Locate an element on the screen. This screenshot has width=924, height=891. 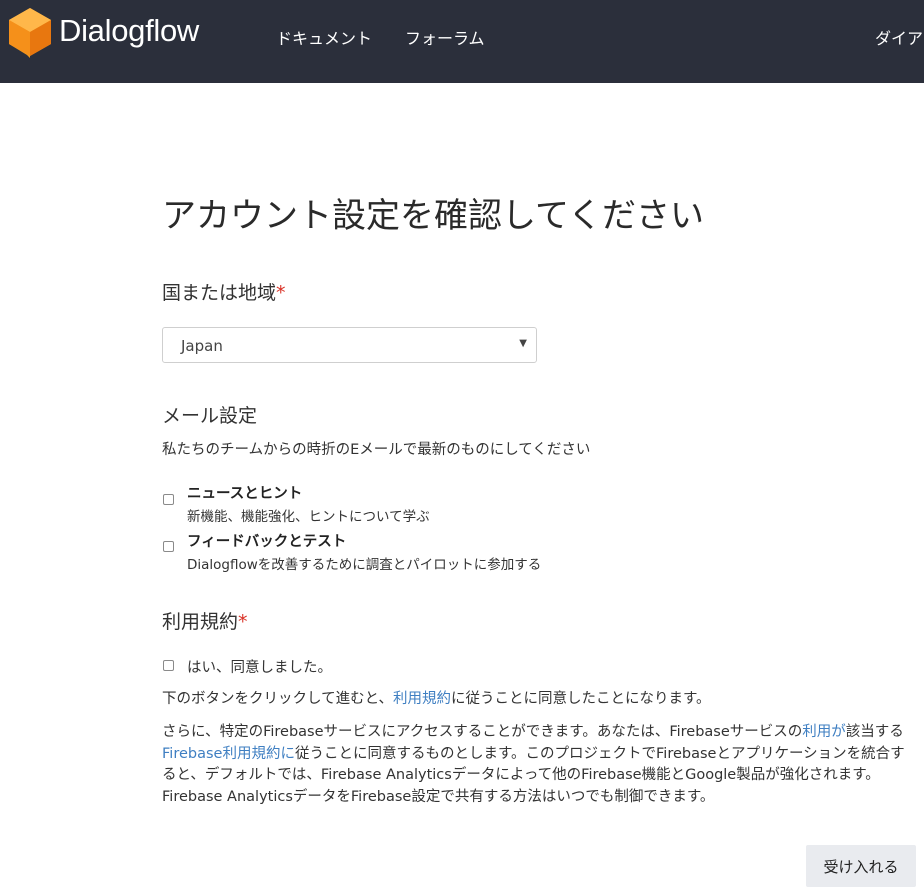
dropdown-arrow-icon: ▼ is located at coordinates (523, 343).